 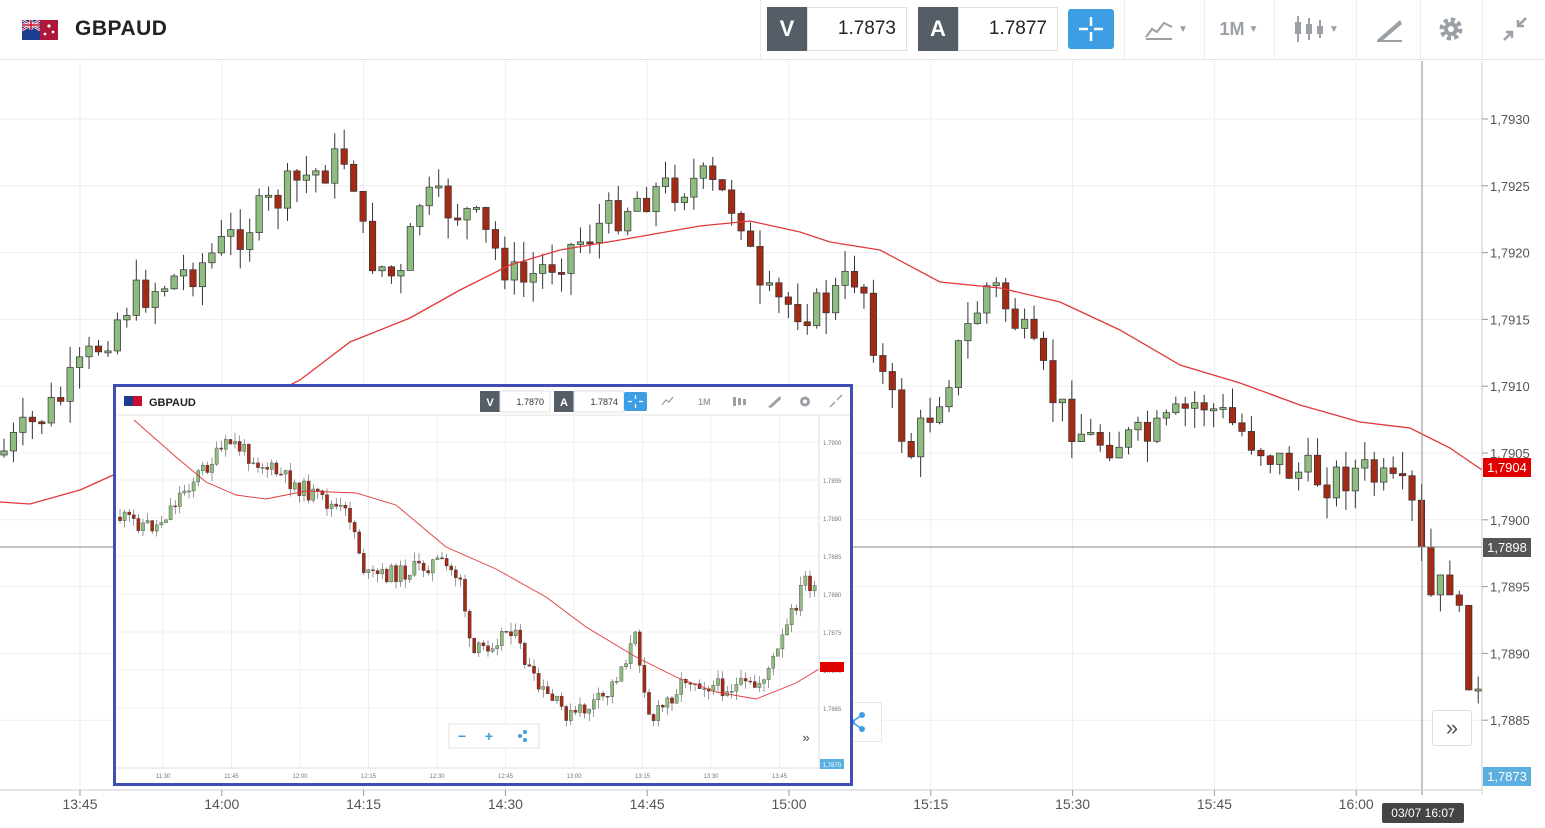 What do you see at coordinates (1510, 587) in the screenshot?
I see `price-tick-label: 1,7895` at bounding box center [1510, 587].